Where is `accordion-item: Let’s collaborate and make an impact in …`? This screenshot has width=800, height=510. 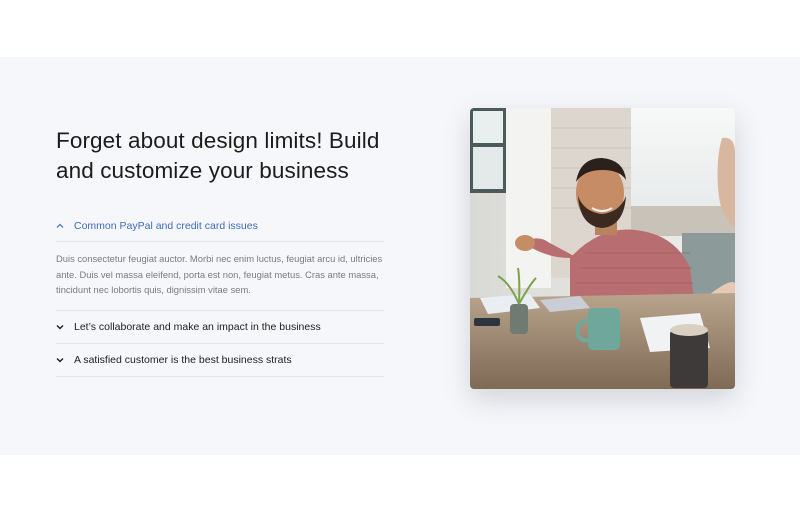
accordion-item: Let’s collaborate and make an impact in … is located at coordinates (220, 327).